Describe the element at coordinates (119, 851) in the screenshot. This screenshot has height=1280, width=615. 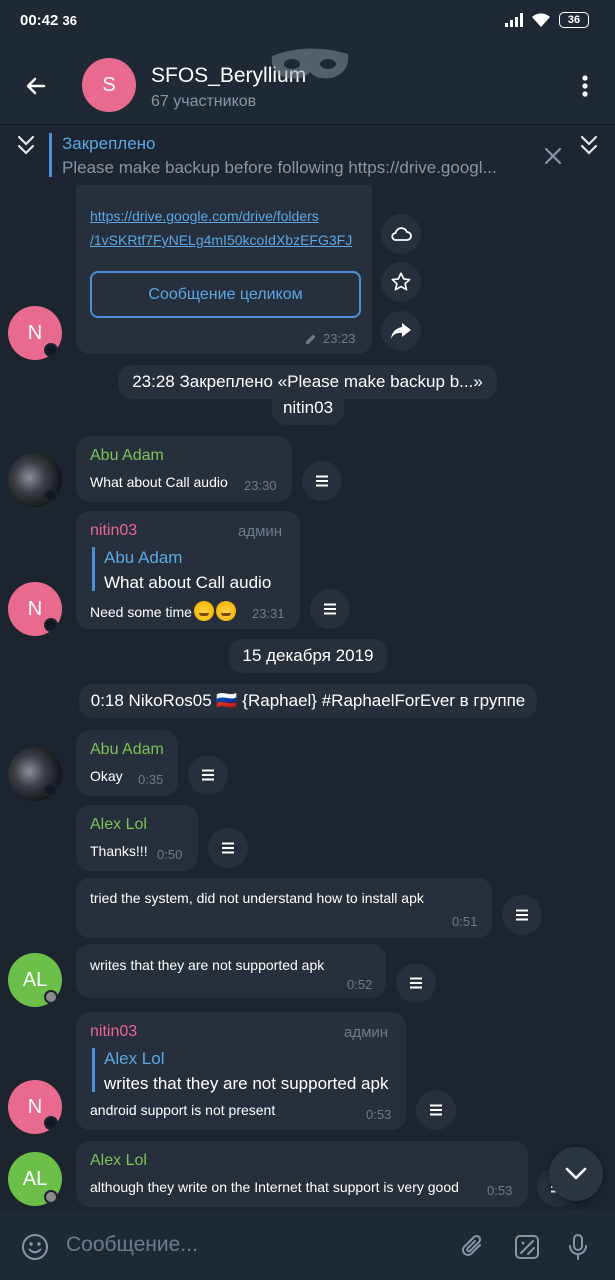
I see `message-text: Thanks!!!` at that location.